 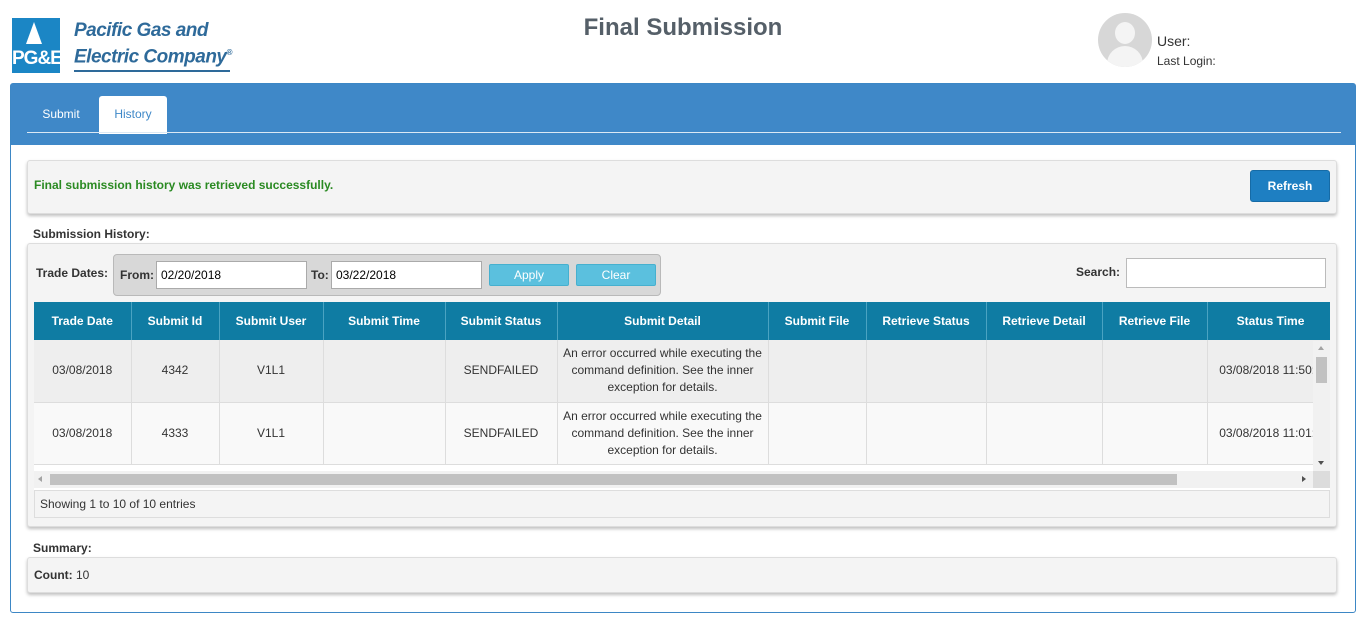 I want to click on scroll-down-icon, so click(x=1321, y=463).